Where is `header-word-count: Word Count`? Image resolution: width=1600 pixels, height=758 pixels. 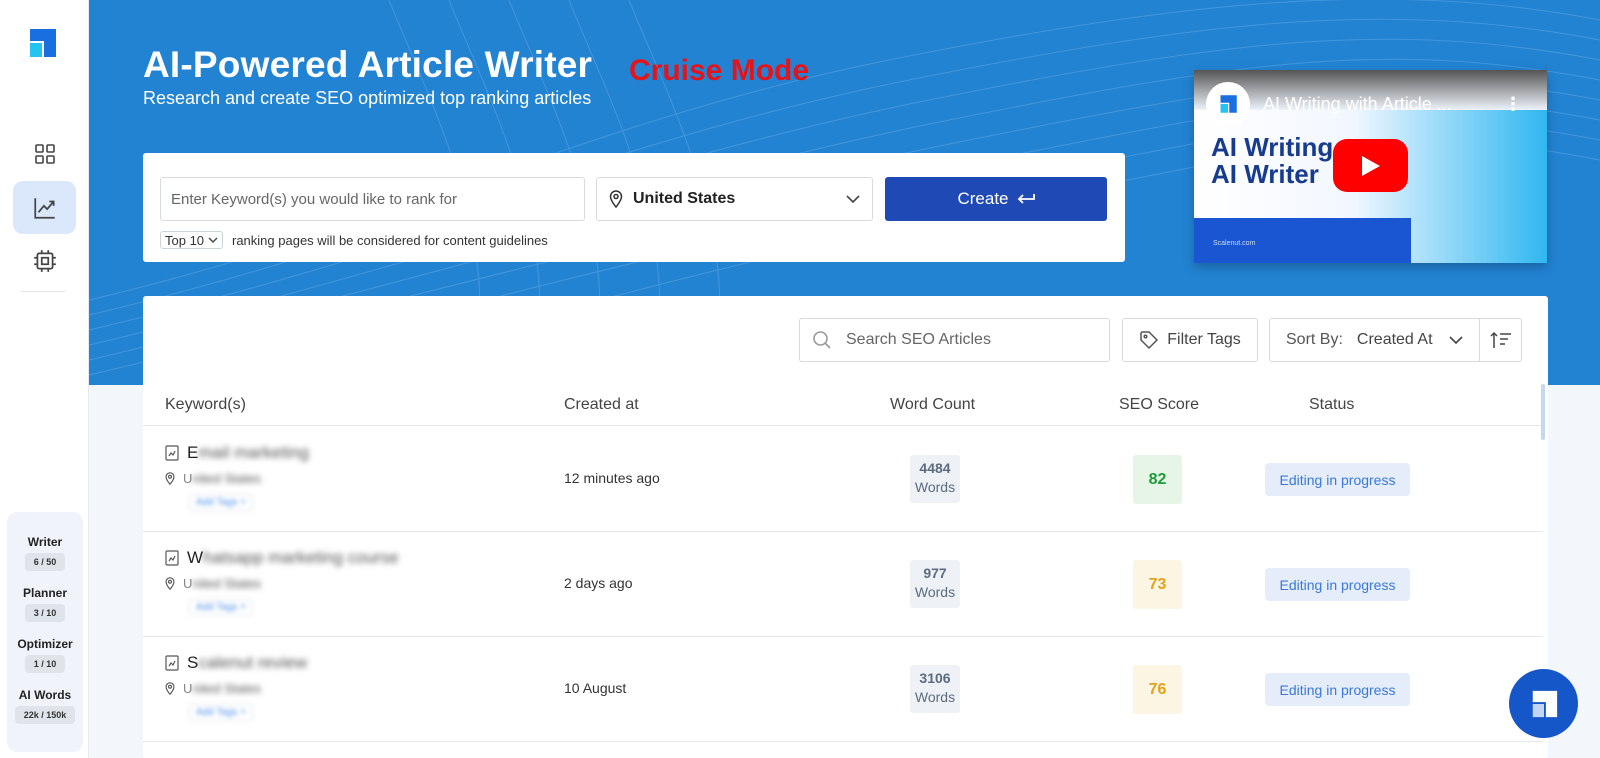
header-word-count: Word Count is located at coordinates (932, 405).